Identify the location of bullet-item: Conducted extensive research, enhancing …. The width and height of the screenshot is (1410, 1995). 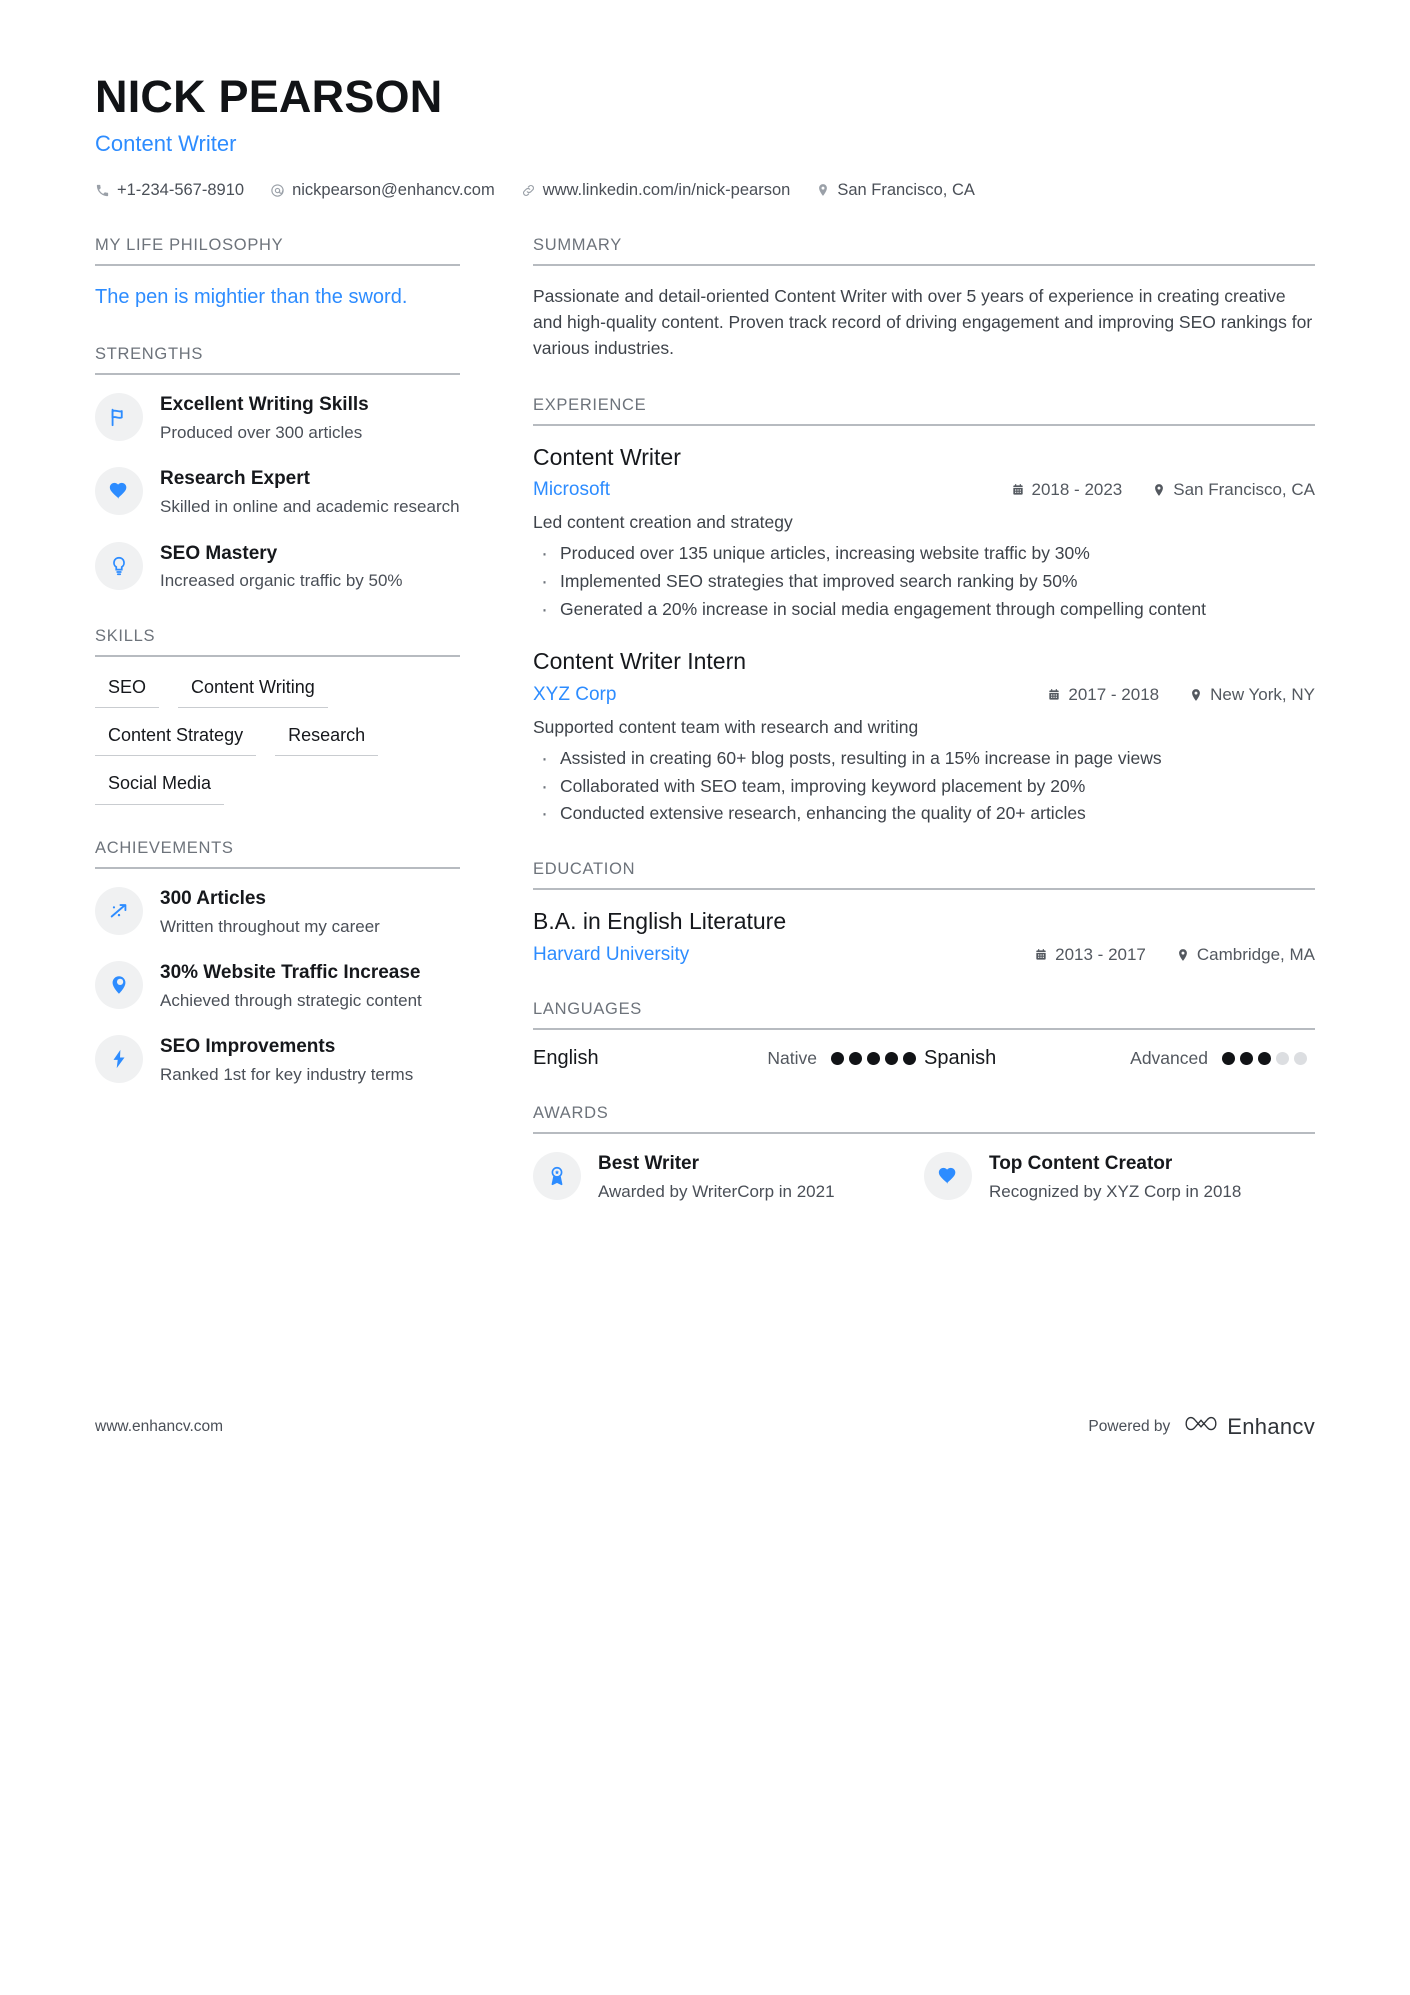
(924, 814).